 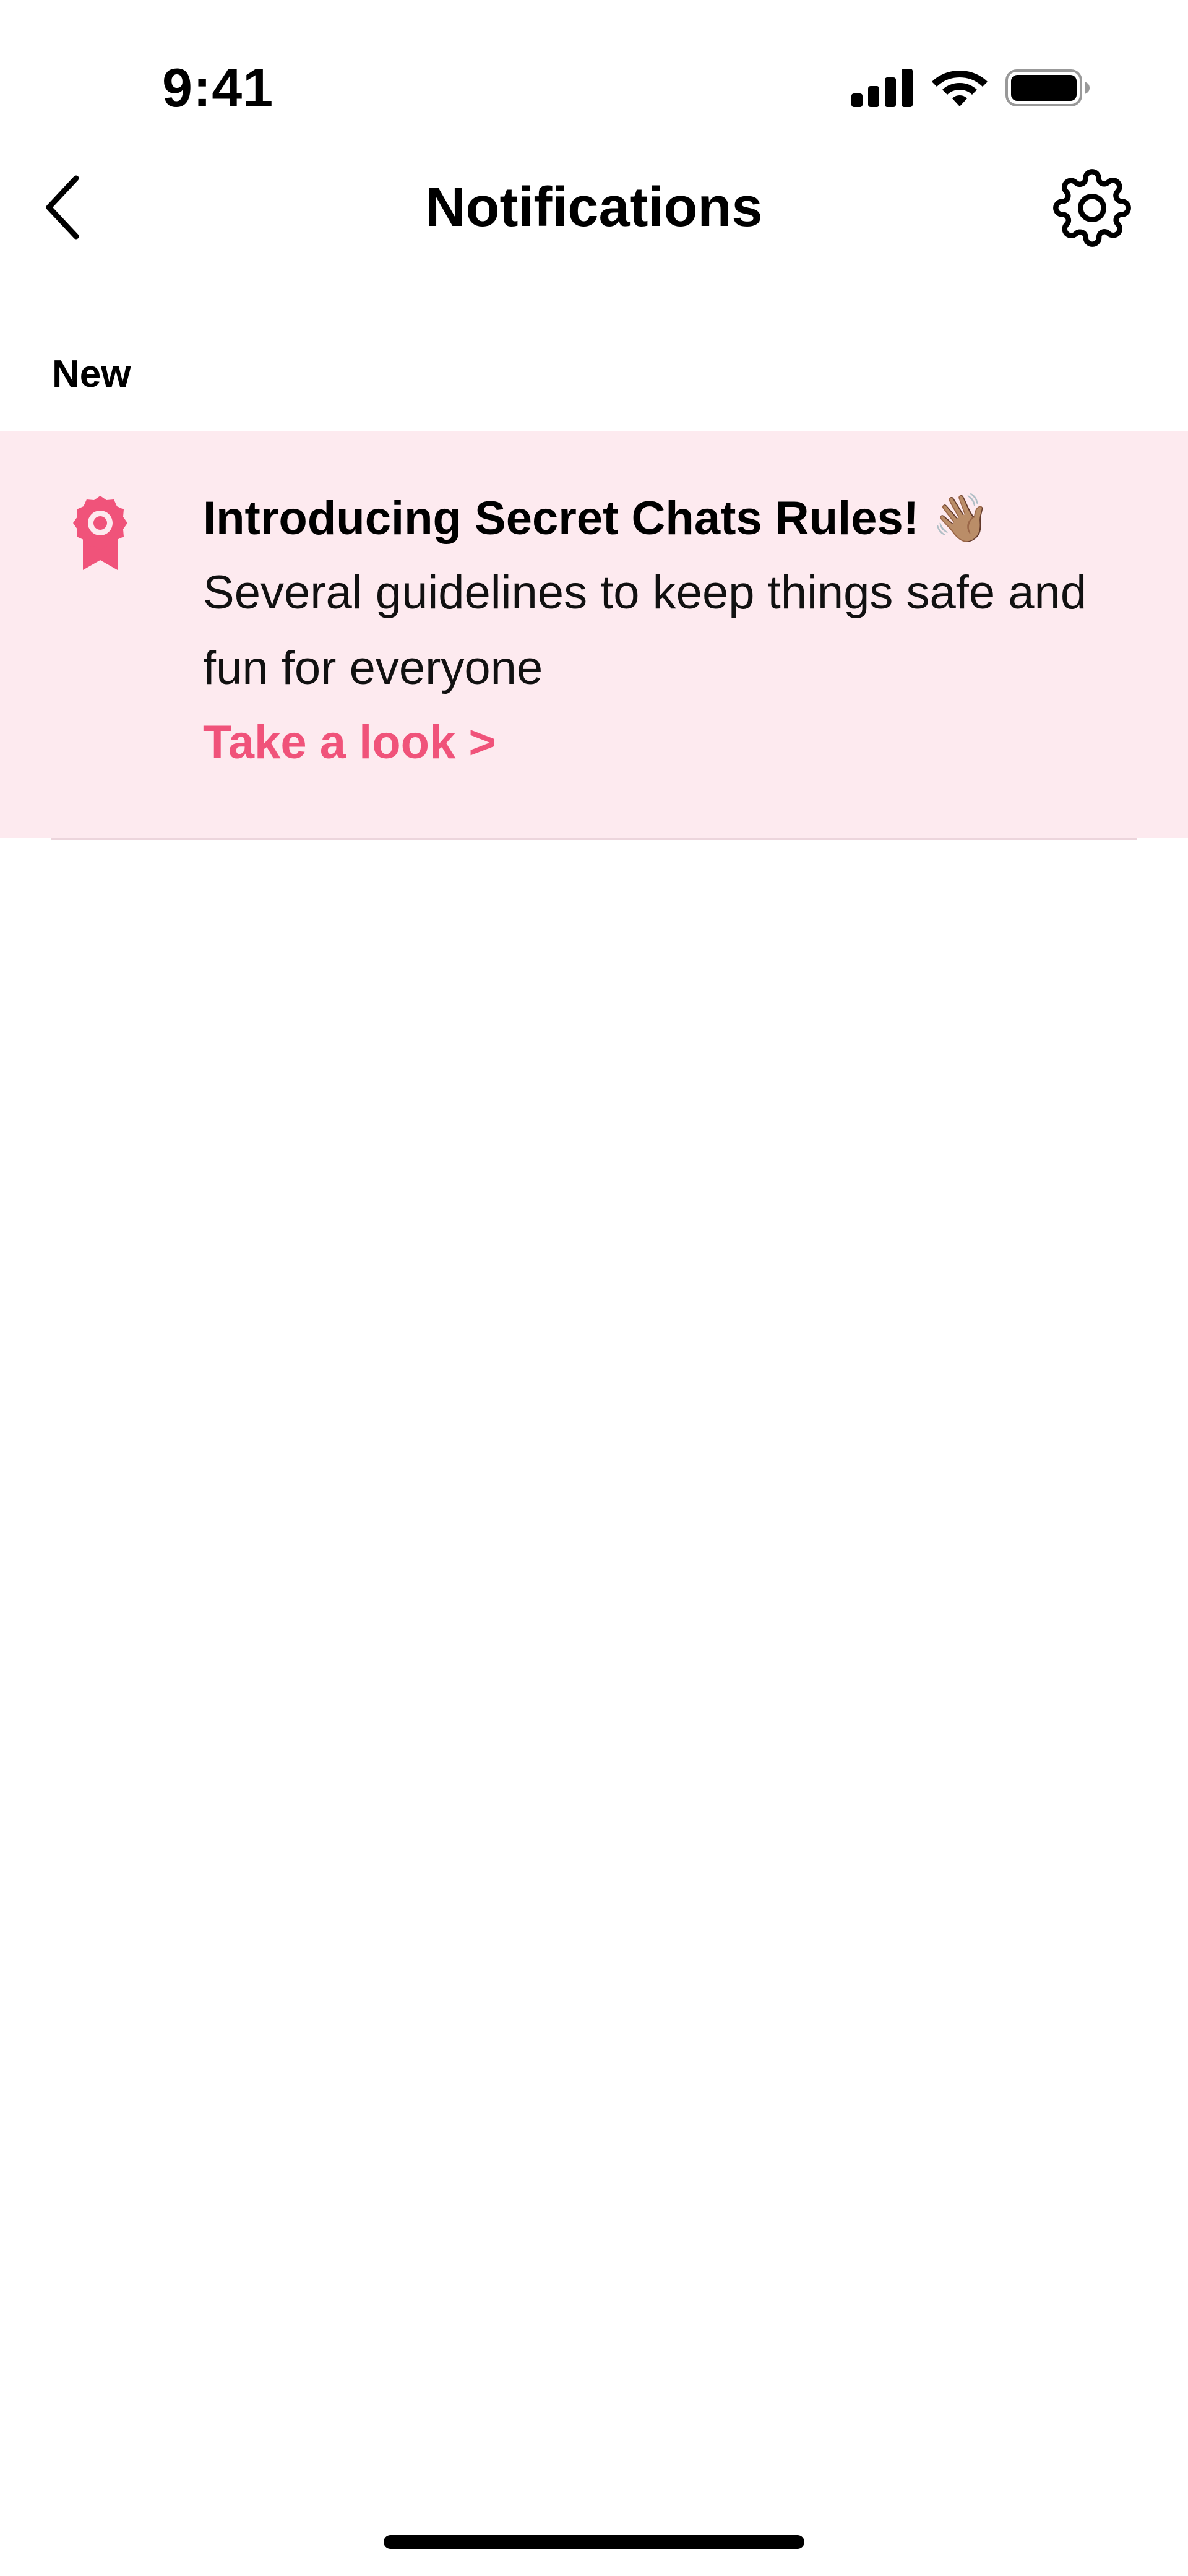 What do you see at coordinates (100, 533) in the screenshot?
I see `award-ribbon-icon` at bounding box center [100, 533].